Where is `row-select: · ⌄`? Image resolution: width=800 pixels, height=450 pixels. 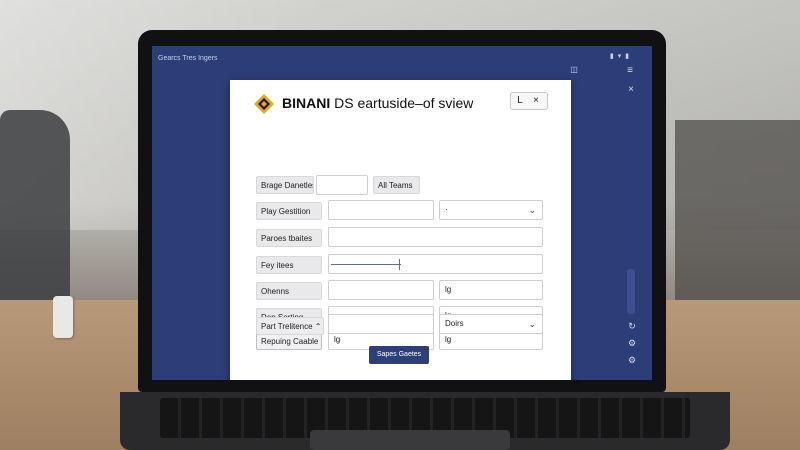
row-select: · ⌄ is located at coordinates (491, 210).